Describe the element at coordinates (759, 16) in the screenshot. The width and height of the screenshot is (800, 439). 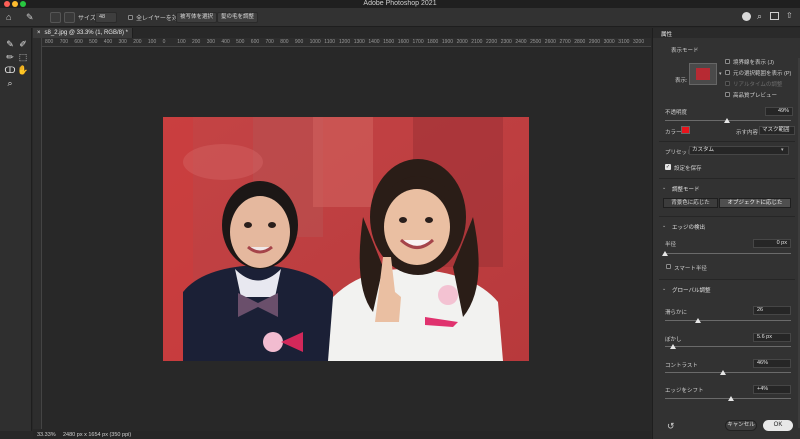
I see `search-icon: ⌕` at that location.